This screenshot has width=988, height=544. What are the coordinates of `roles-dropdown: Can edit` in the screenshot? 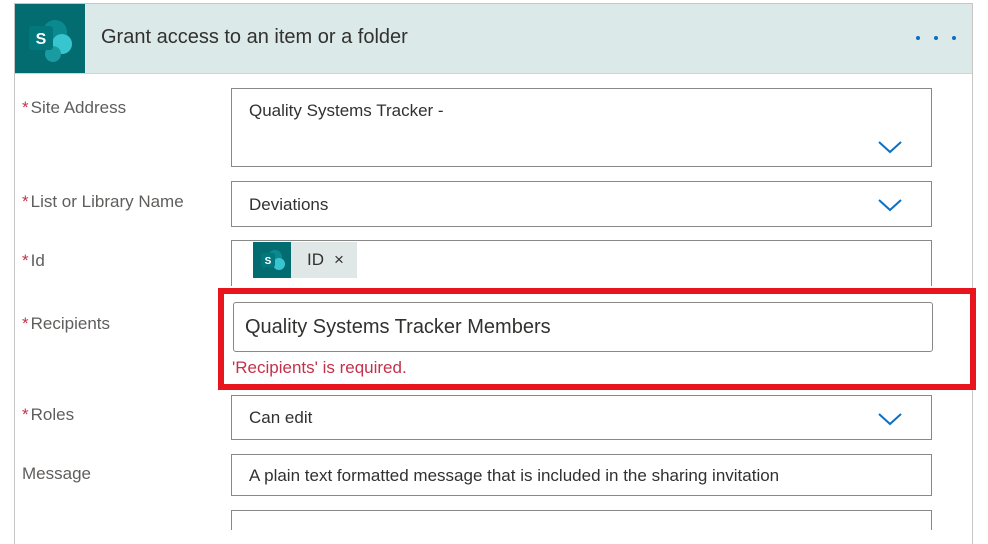 It's located at (581, 417).